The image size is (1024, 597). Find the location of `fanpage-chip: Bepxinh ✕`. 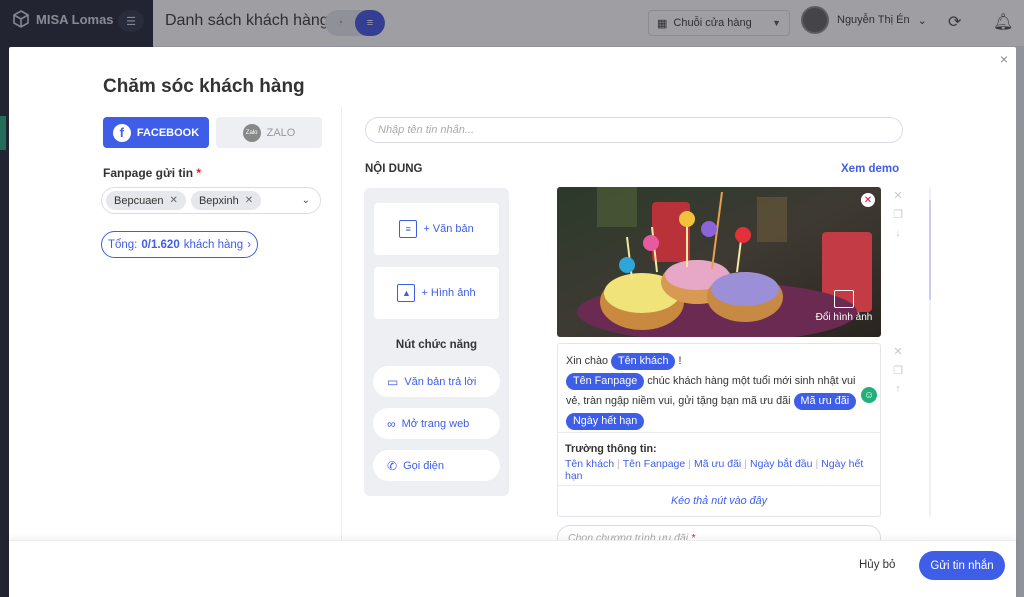

fanpage-chip: Bepxinh ✕ is located at coordinates (226, 200).